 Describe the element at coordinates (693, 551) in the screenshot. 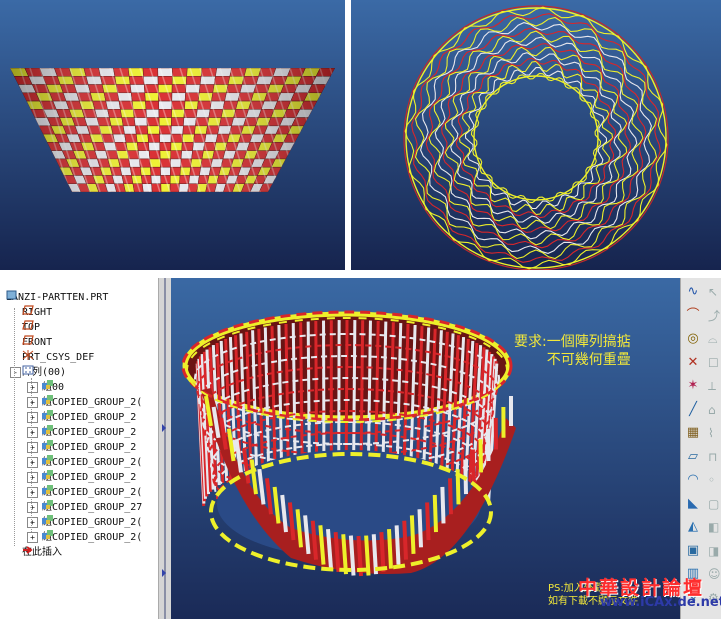

I see `shell-icon: ▣` at that location.